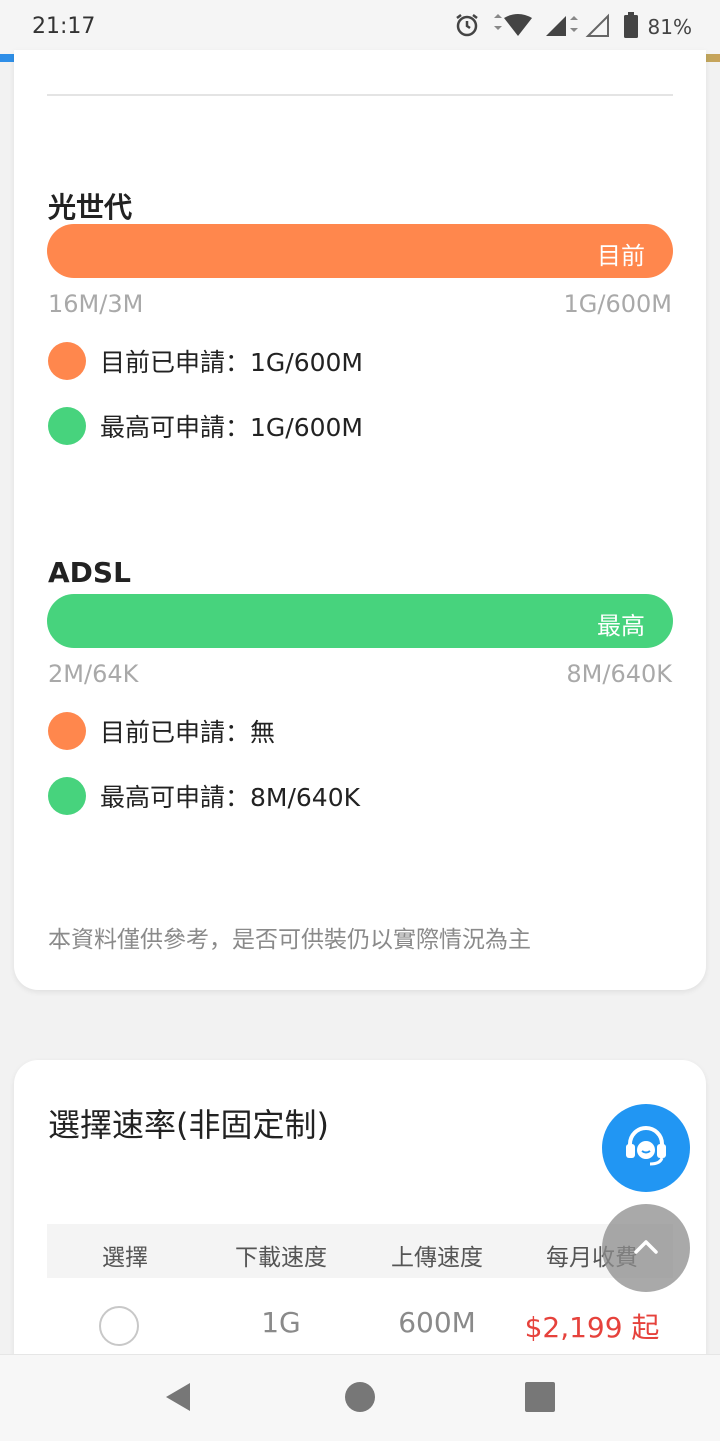 Image resolution: width=720 pixels, height=1441 pixels. I want to click on chevron-up-icon, so click(646, 1247).